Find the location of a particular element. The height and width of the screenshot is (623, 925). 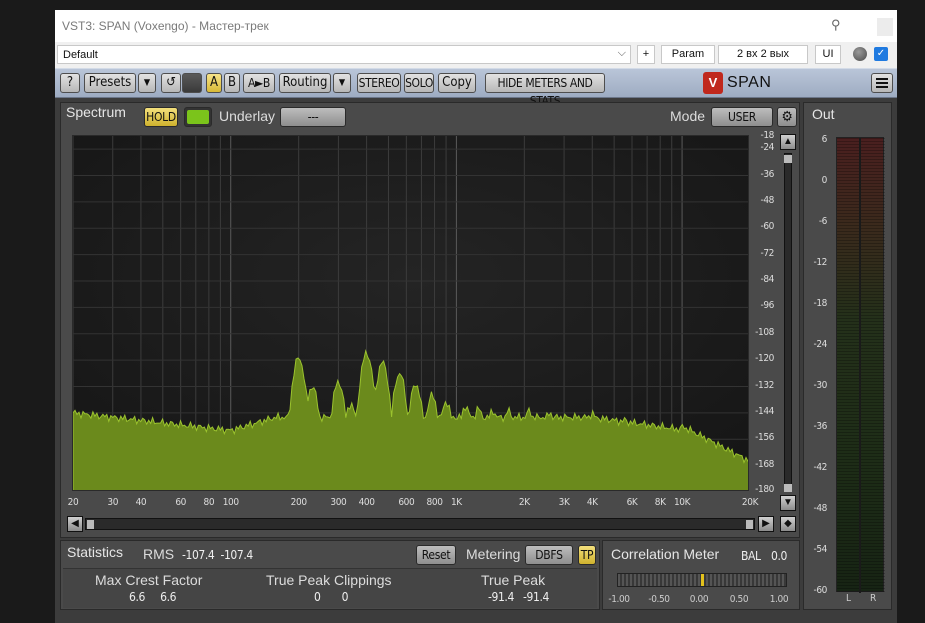

hide-meters-button: HIDE METERS AND STATS is located at coordinates (545, 90).